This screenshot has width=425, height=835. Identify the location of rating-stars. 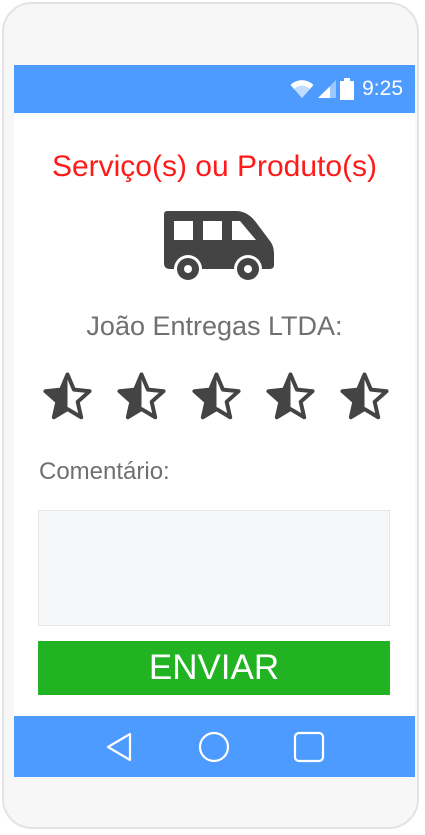
(216, 398).